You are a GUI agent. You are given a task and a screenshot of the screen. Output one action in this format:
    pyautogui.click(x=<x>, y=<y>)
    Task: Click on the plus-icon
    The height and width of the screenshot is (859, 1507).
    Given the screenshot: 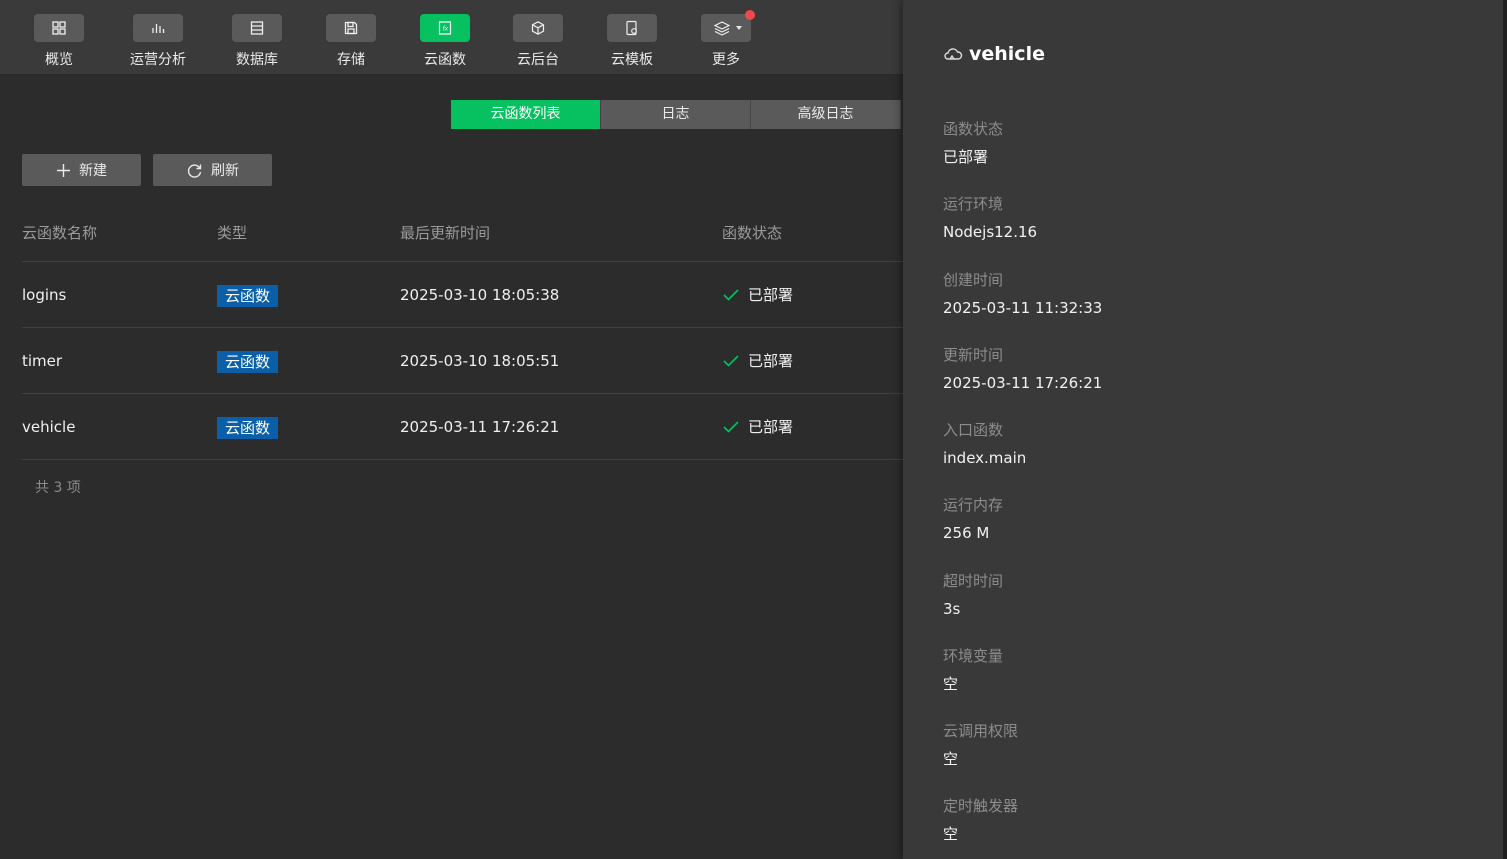 What is the action you would take?
    pyautogui.click(x=63, y=170)
    